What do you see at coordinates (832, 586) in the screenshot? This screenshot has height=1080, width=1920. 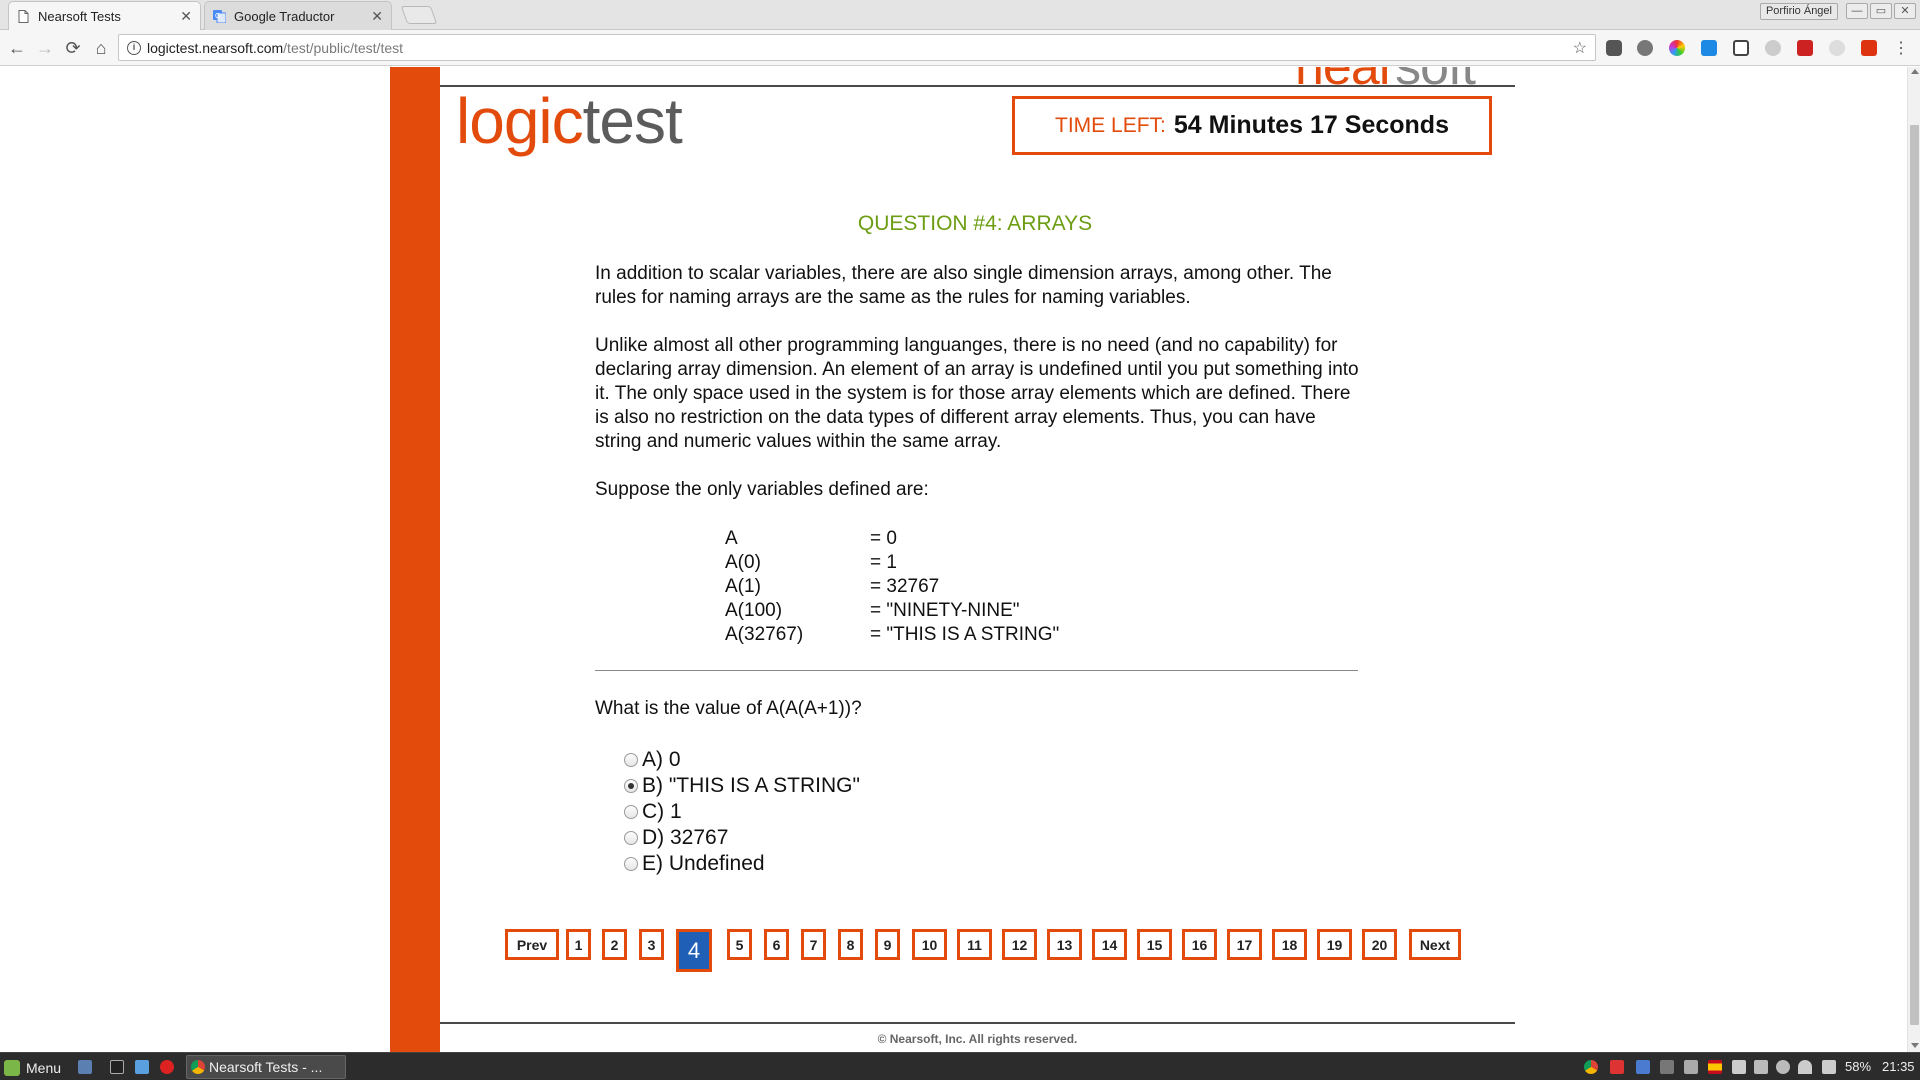 I see `variable-row: A(1) = 32767` at bounding box center [832, 586].